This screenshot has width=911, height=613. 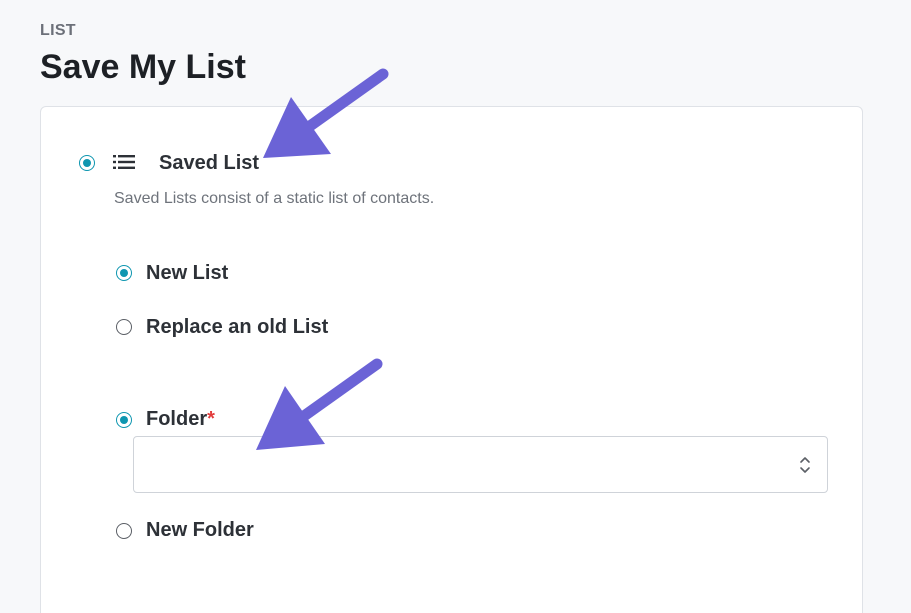 What do you see at coordinates (143, 67) in the screenshot?
I see `page-title: Save My List` at bounding box center [143, 67].